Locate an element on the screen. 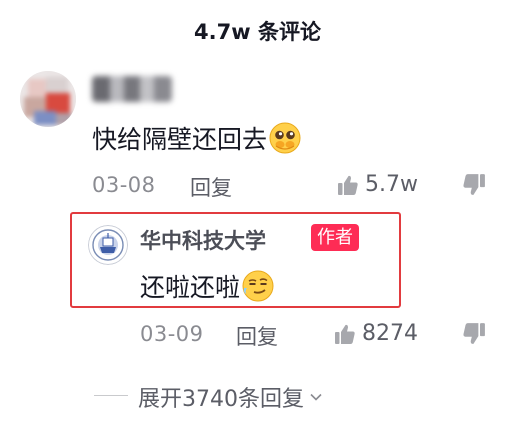 This screenshot has height=421, width=515. expand-replies-button: 展开3740条回复 is located at coordinates (231, 397).